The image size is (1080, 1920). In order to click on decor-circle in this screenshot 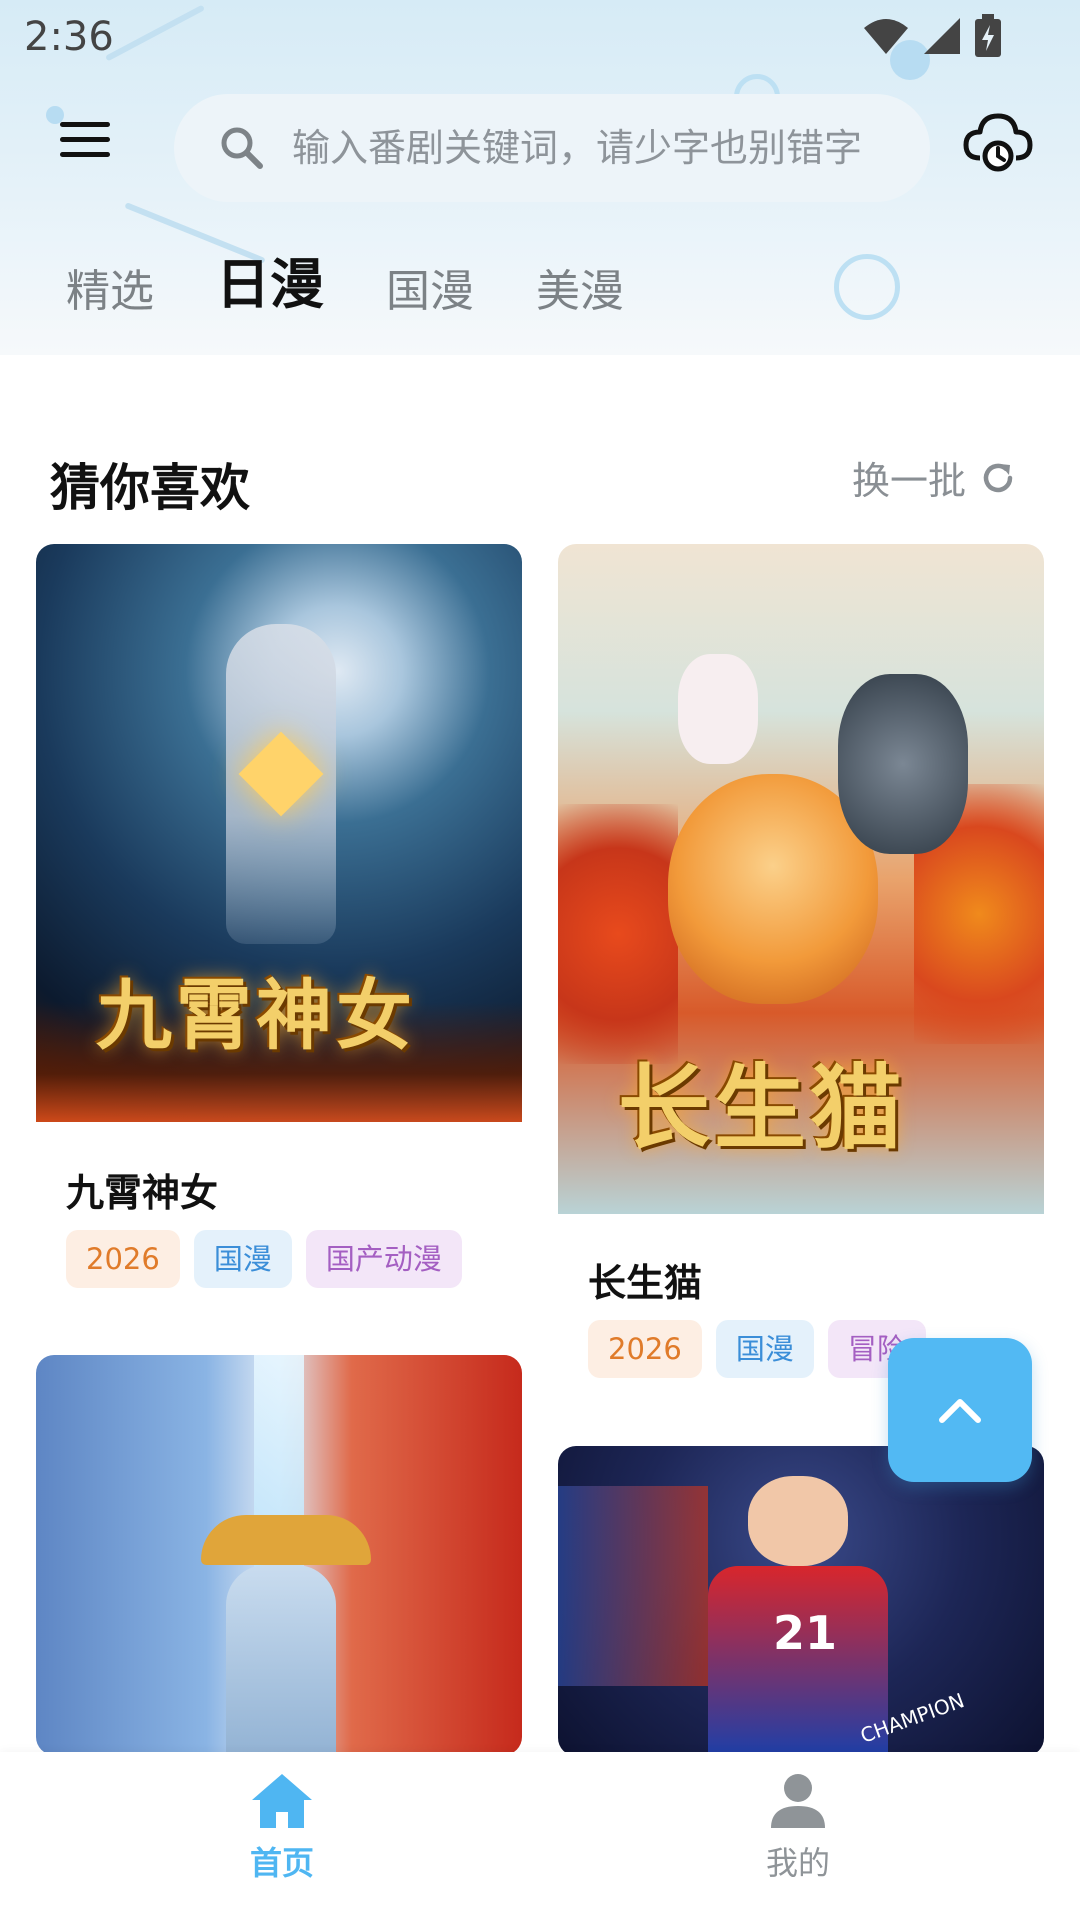, I will do `click(867, 287)`.